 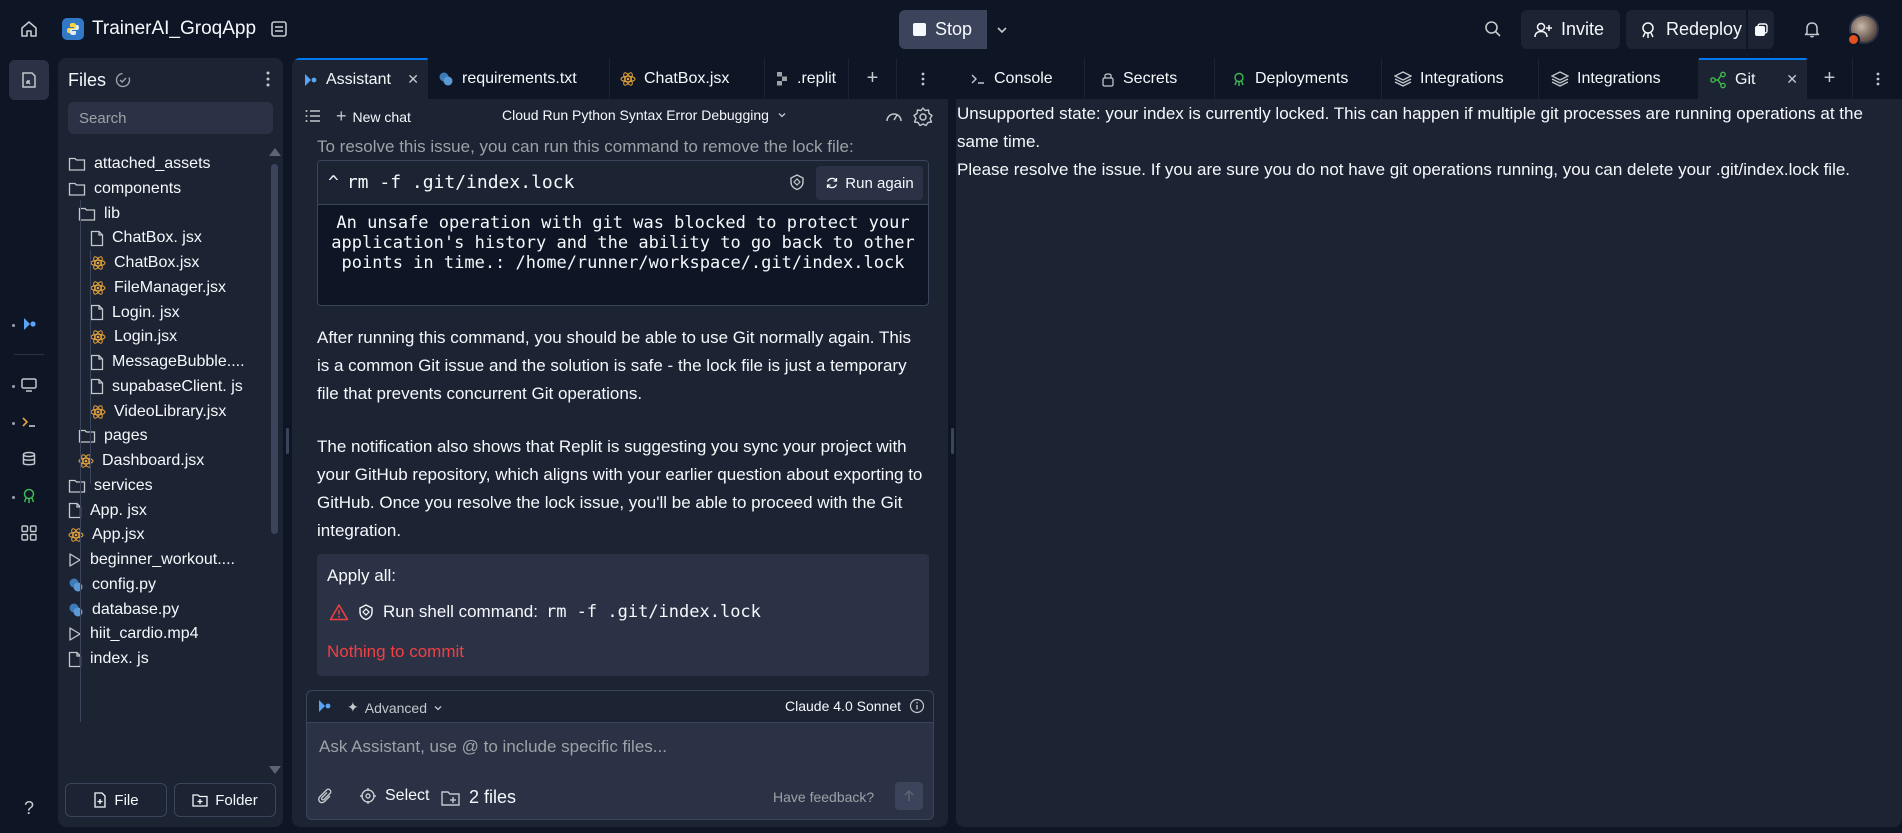 I want to click on invite-button: Invite, so click(x=1570, y=29).